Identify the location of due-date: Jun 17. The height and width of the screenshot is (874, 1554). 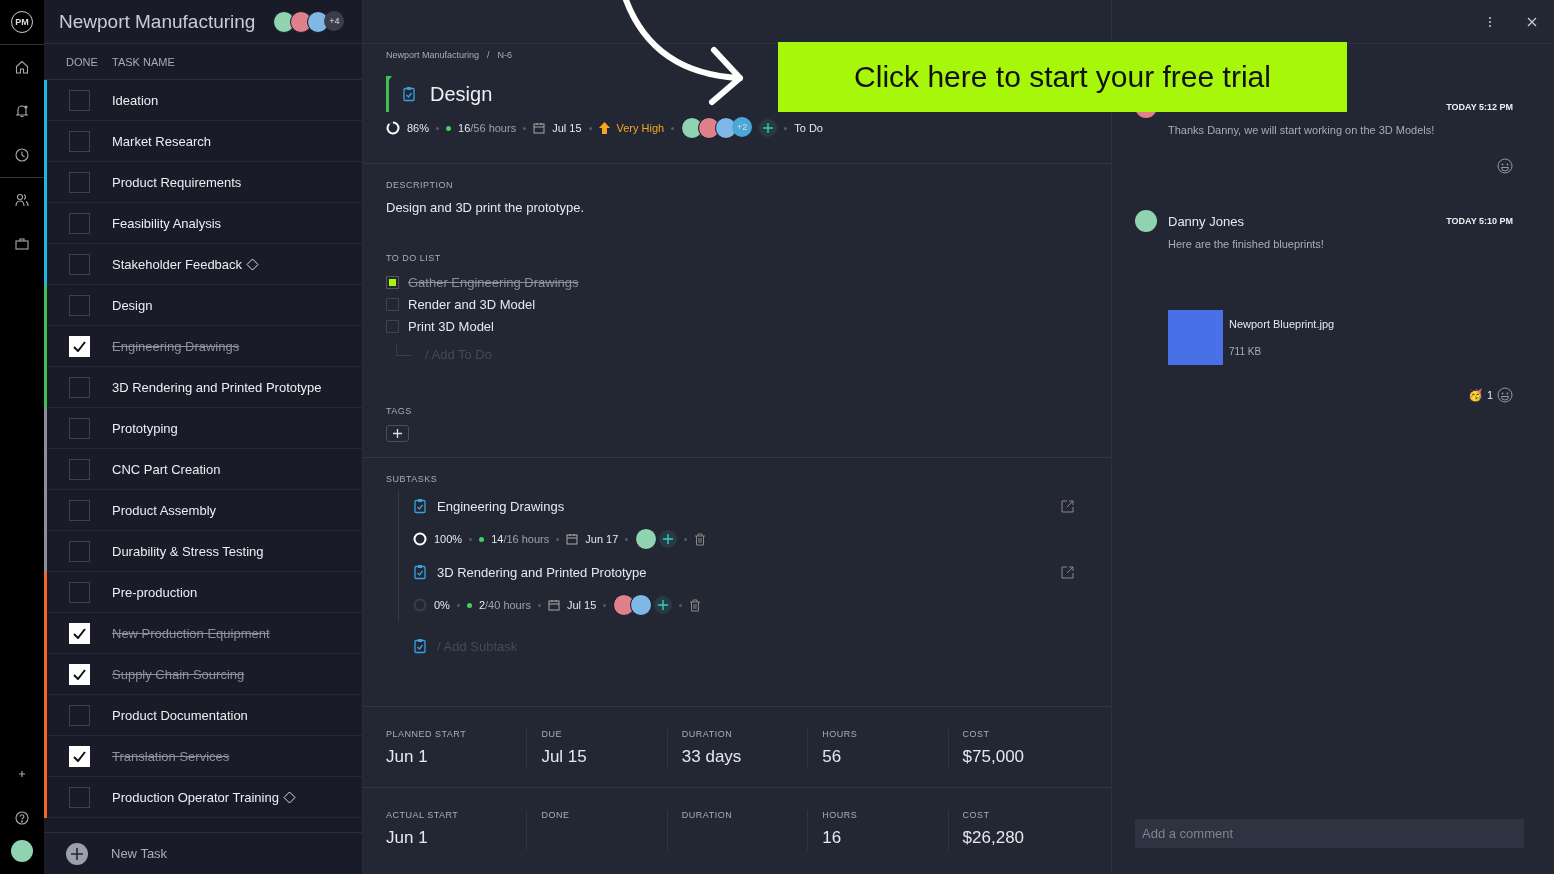
(602, 539).